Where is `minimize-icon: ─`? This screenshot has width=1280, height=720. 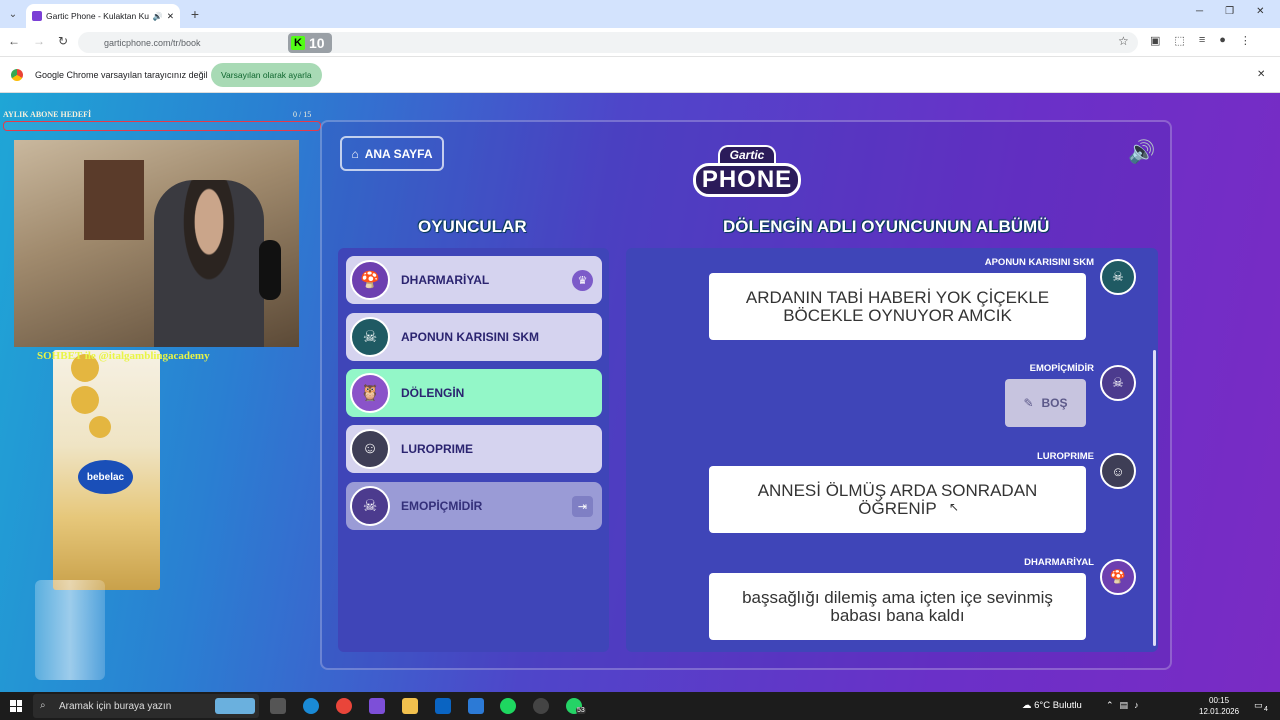
minimize-icon: ─ is located at coordinates (1199, 11).